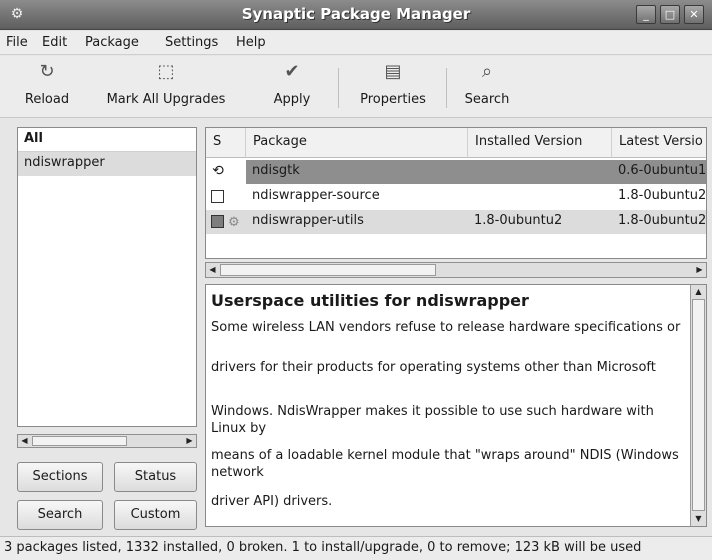 The width and height of the screenshot is (712, 560). I want to click on maximize-icon: □, so click(670, 14).